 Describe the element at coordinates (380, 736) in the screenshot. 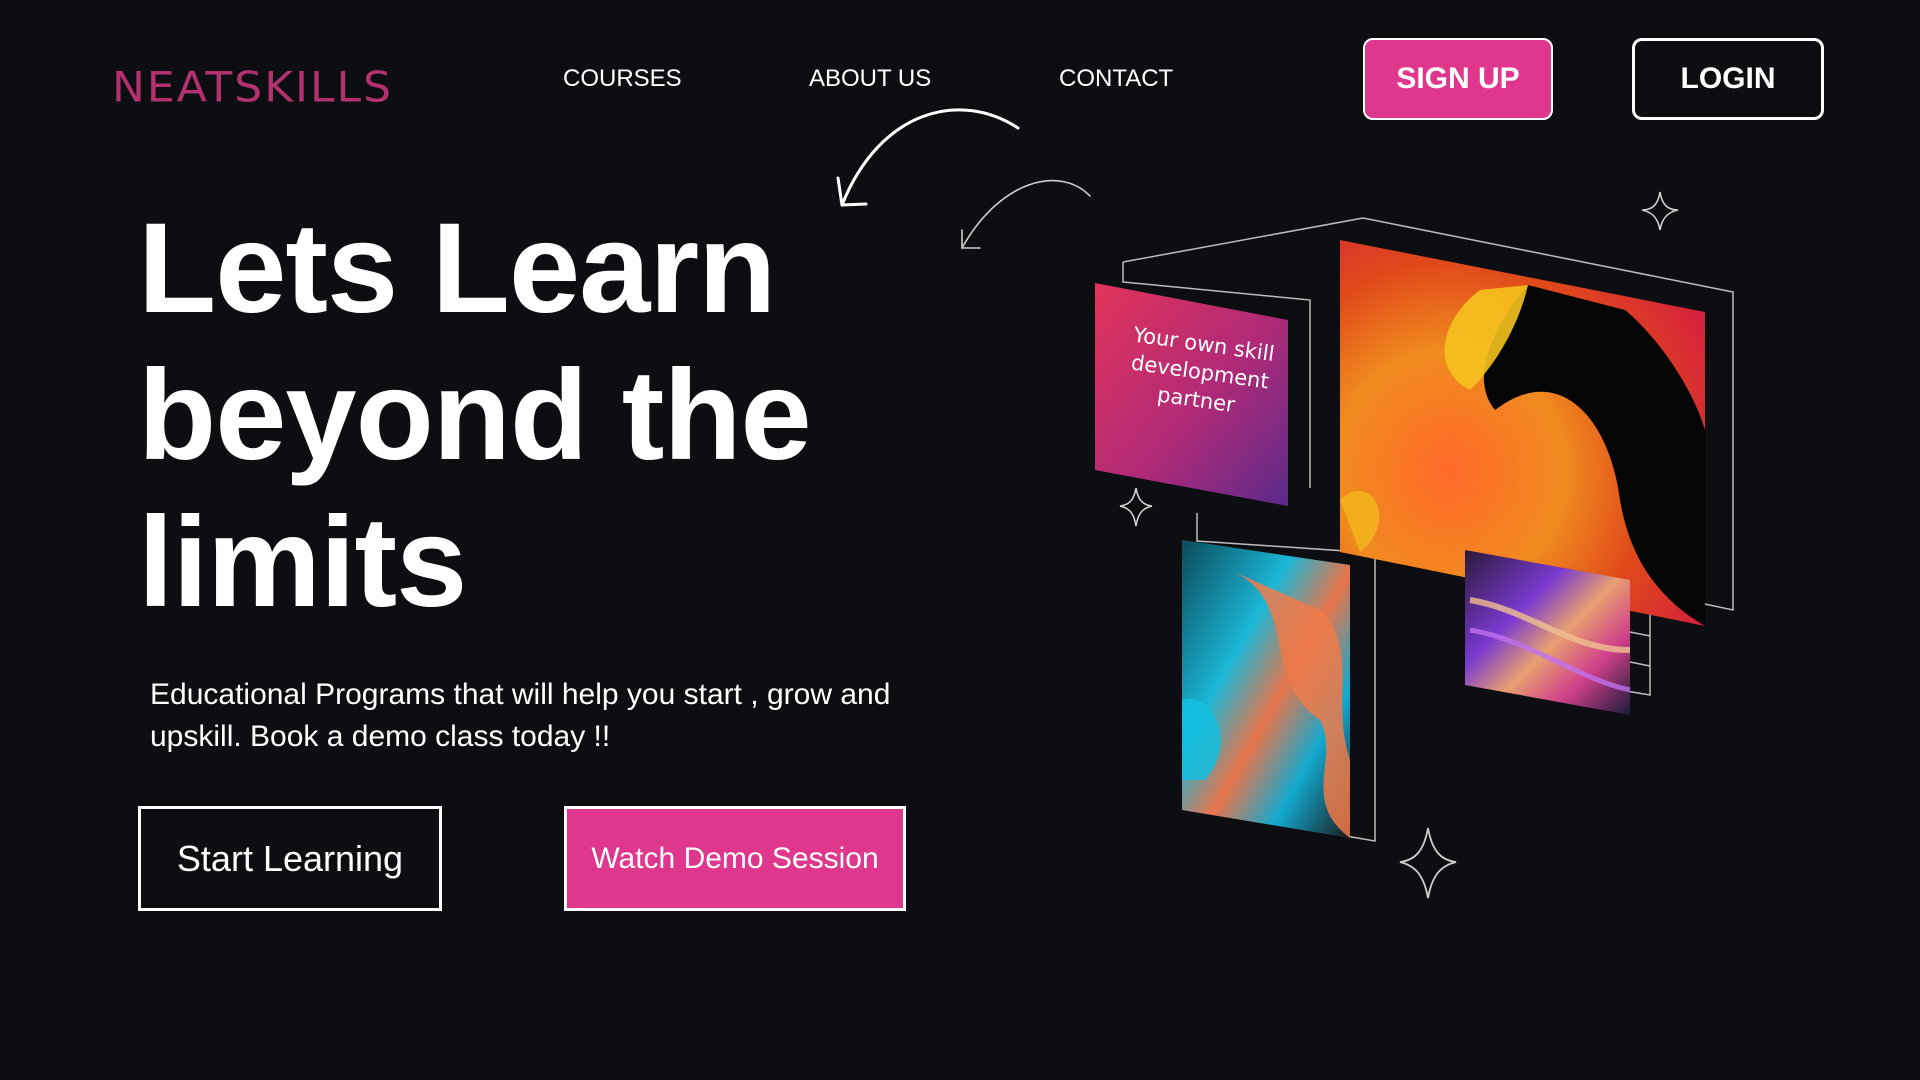

I see `hero-subtitle-line: upskill. Book a demo class today !!` at that location.